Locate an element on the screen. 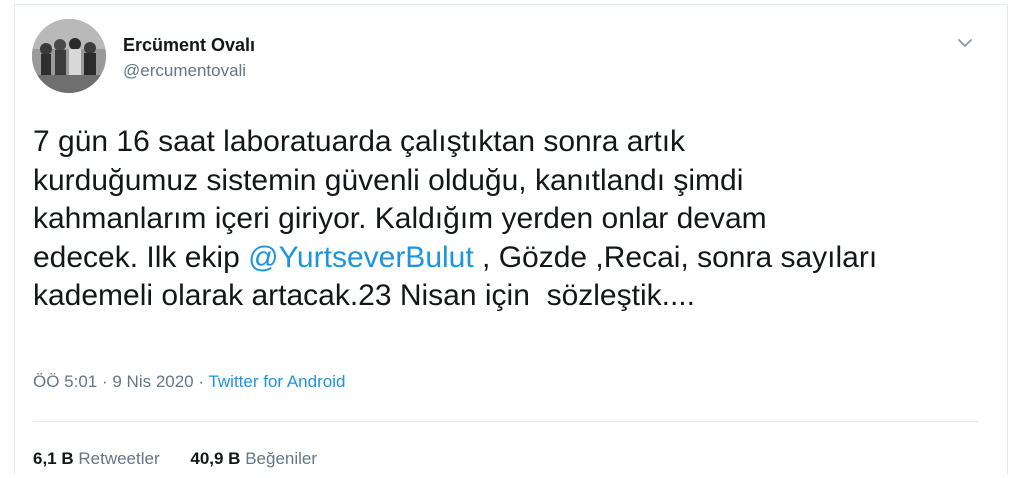  likes-stat: 40,9 B Beğeniler is located at coordinates (253, 459).